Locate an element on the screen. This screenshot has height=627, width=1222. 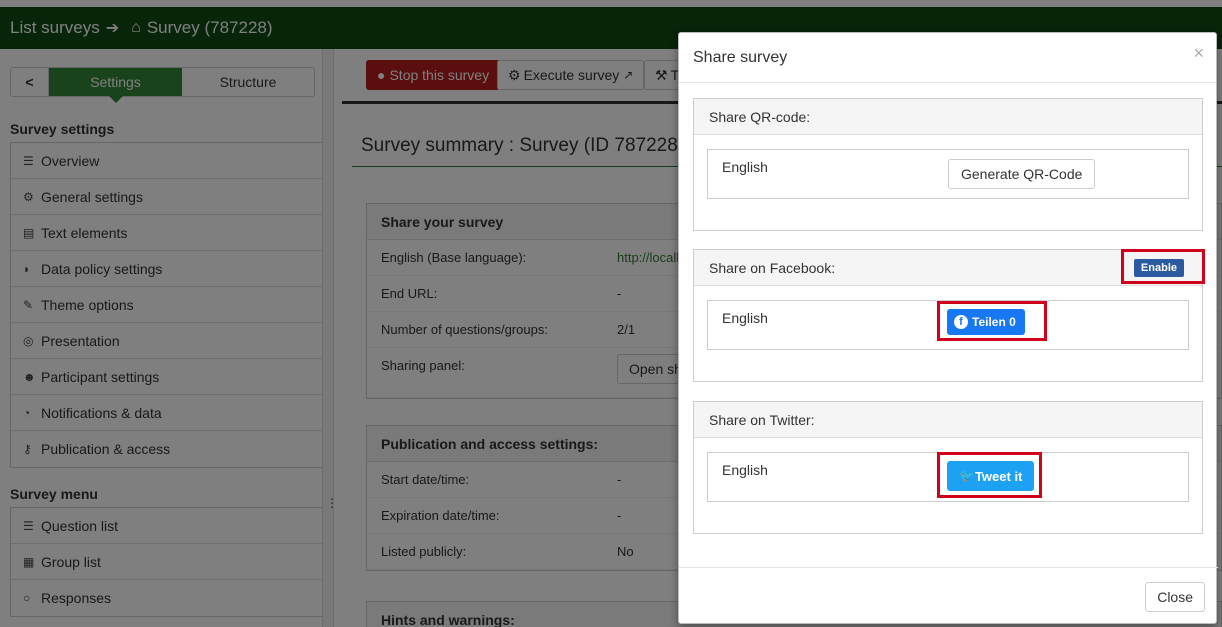
modal-footer: Close is located at coordinates (948, 596).